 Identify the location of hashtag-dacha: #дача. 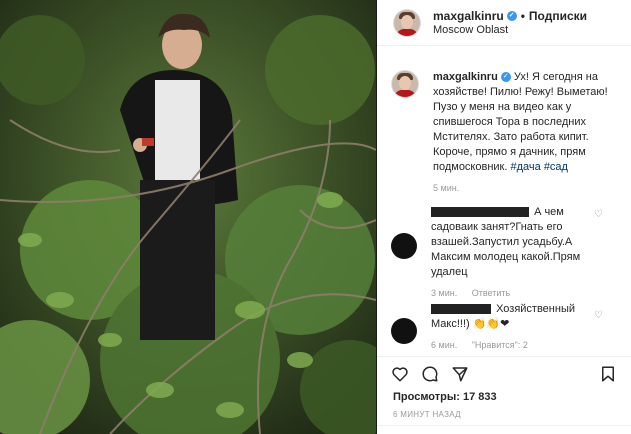
(525, 167).